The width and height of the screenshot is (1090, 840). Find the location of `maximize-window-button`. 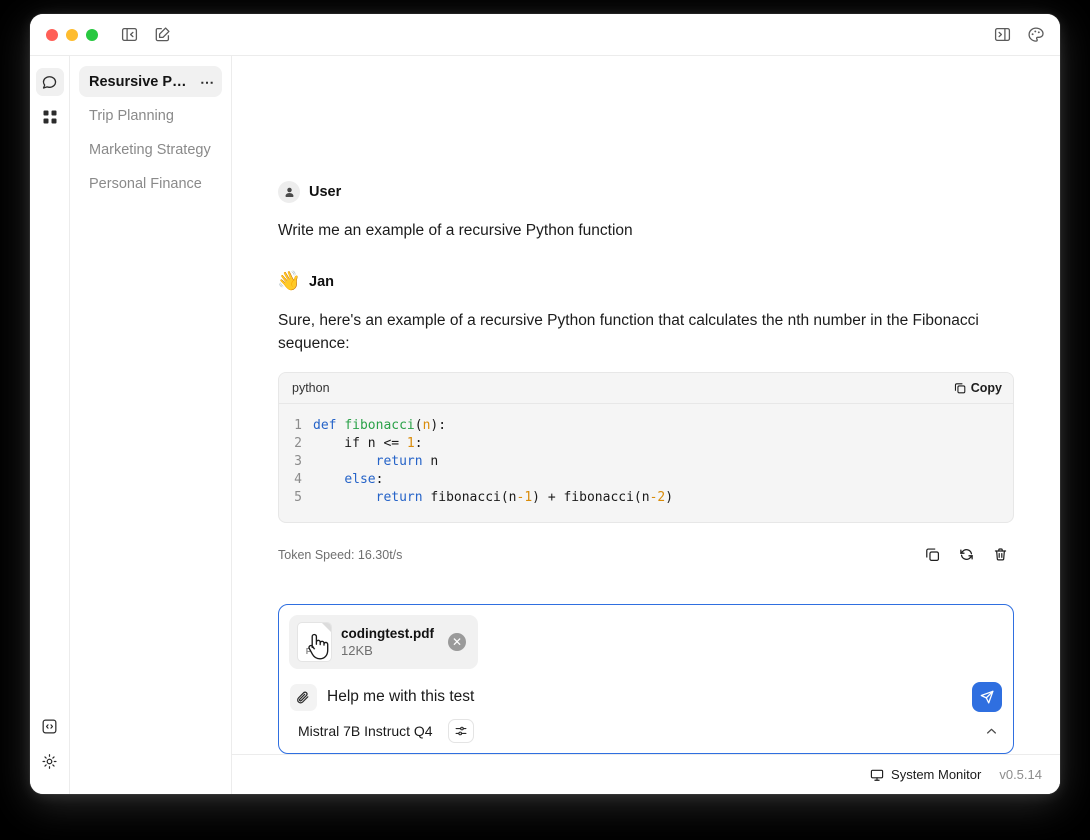

maximize-window-button is located at coordinates (92, 34).